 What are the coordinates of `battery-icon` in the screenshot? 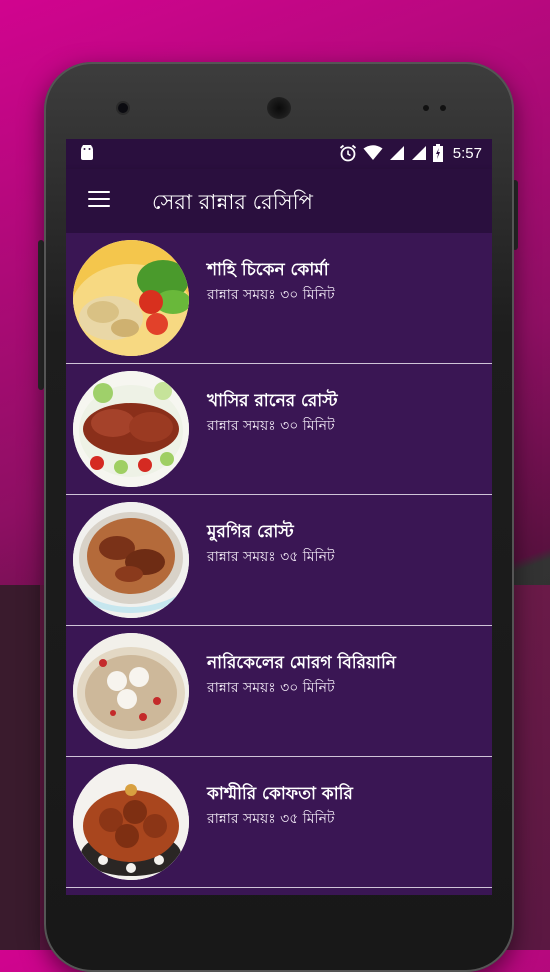 It's located at (437, 153).